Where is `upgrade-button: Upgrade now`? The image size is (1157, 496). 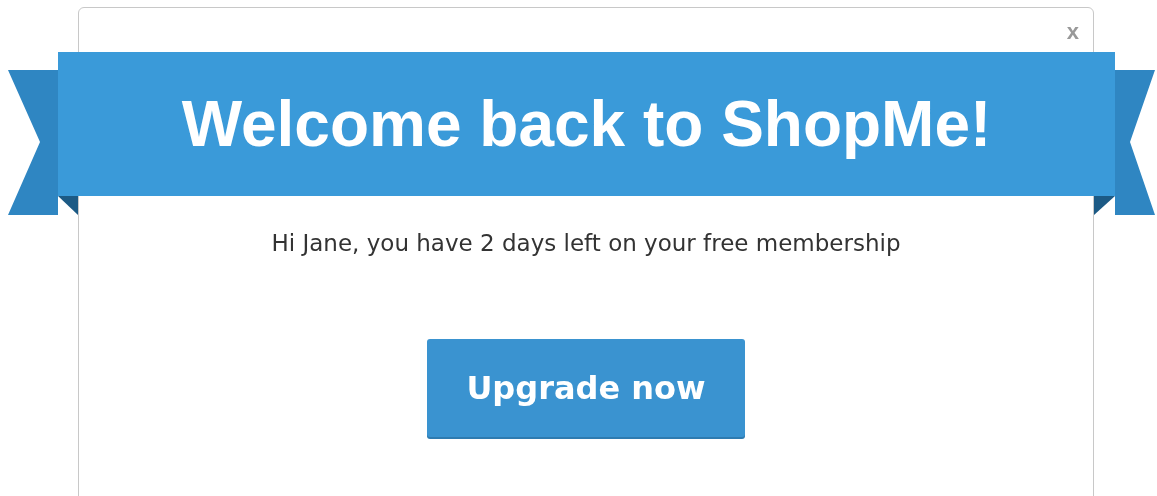
upgrade-button: Upgrade now is located at coordinates (586, 388).